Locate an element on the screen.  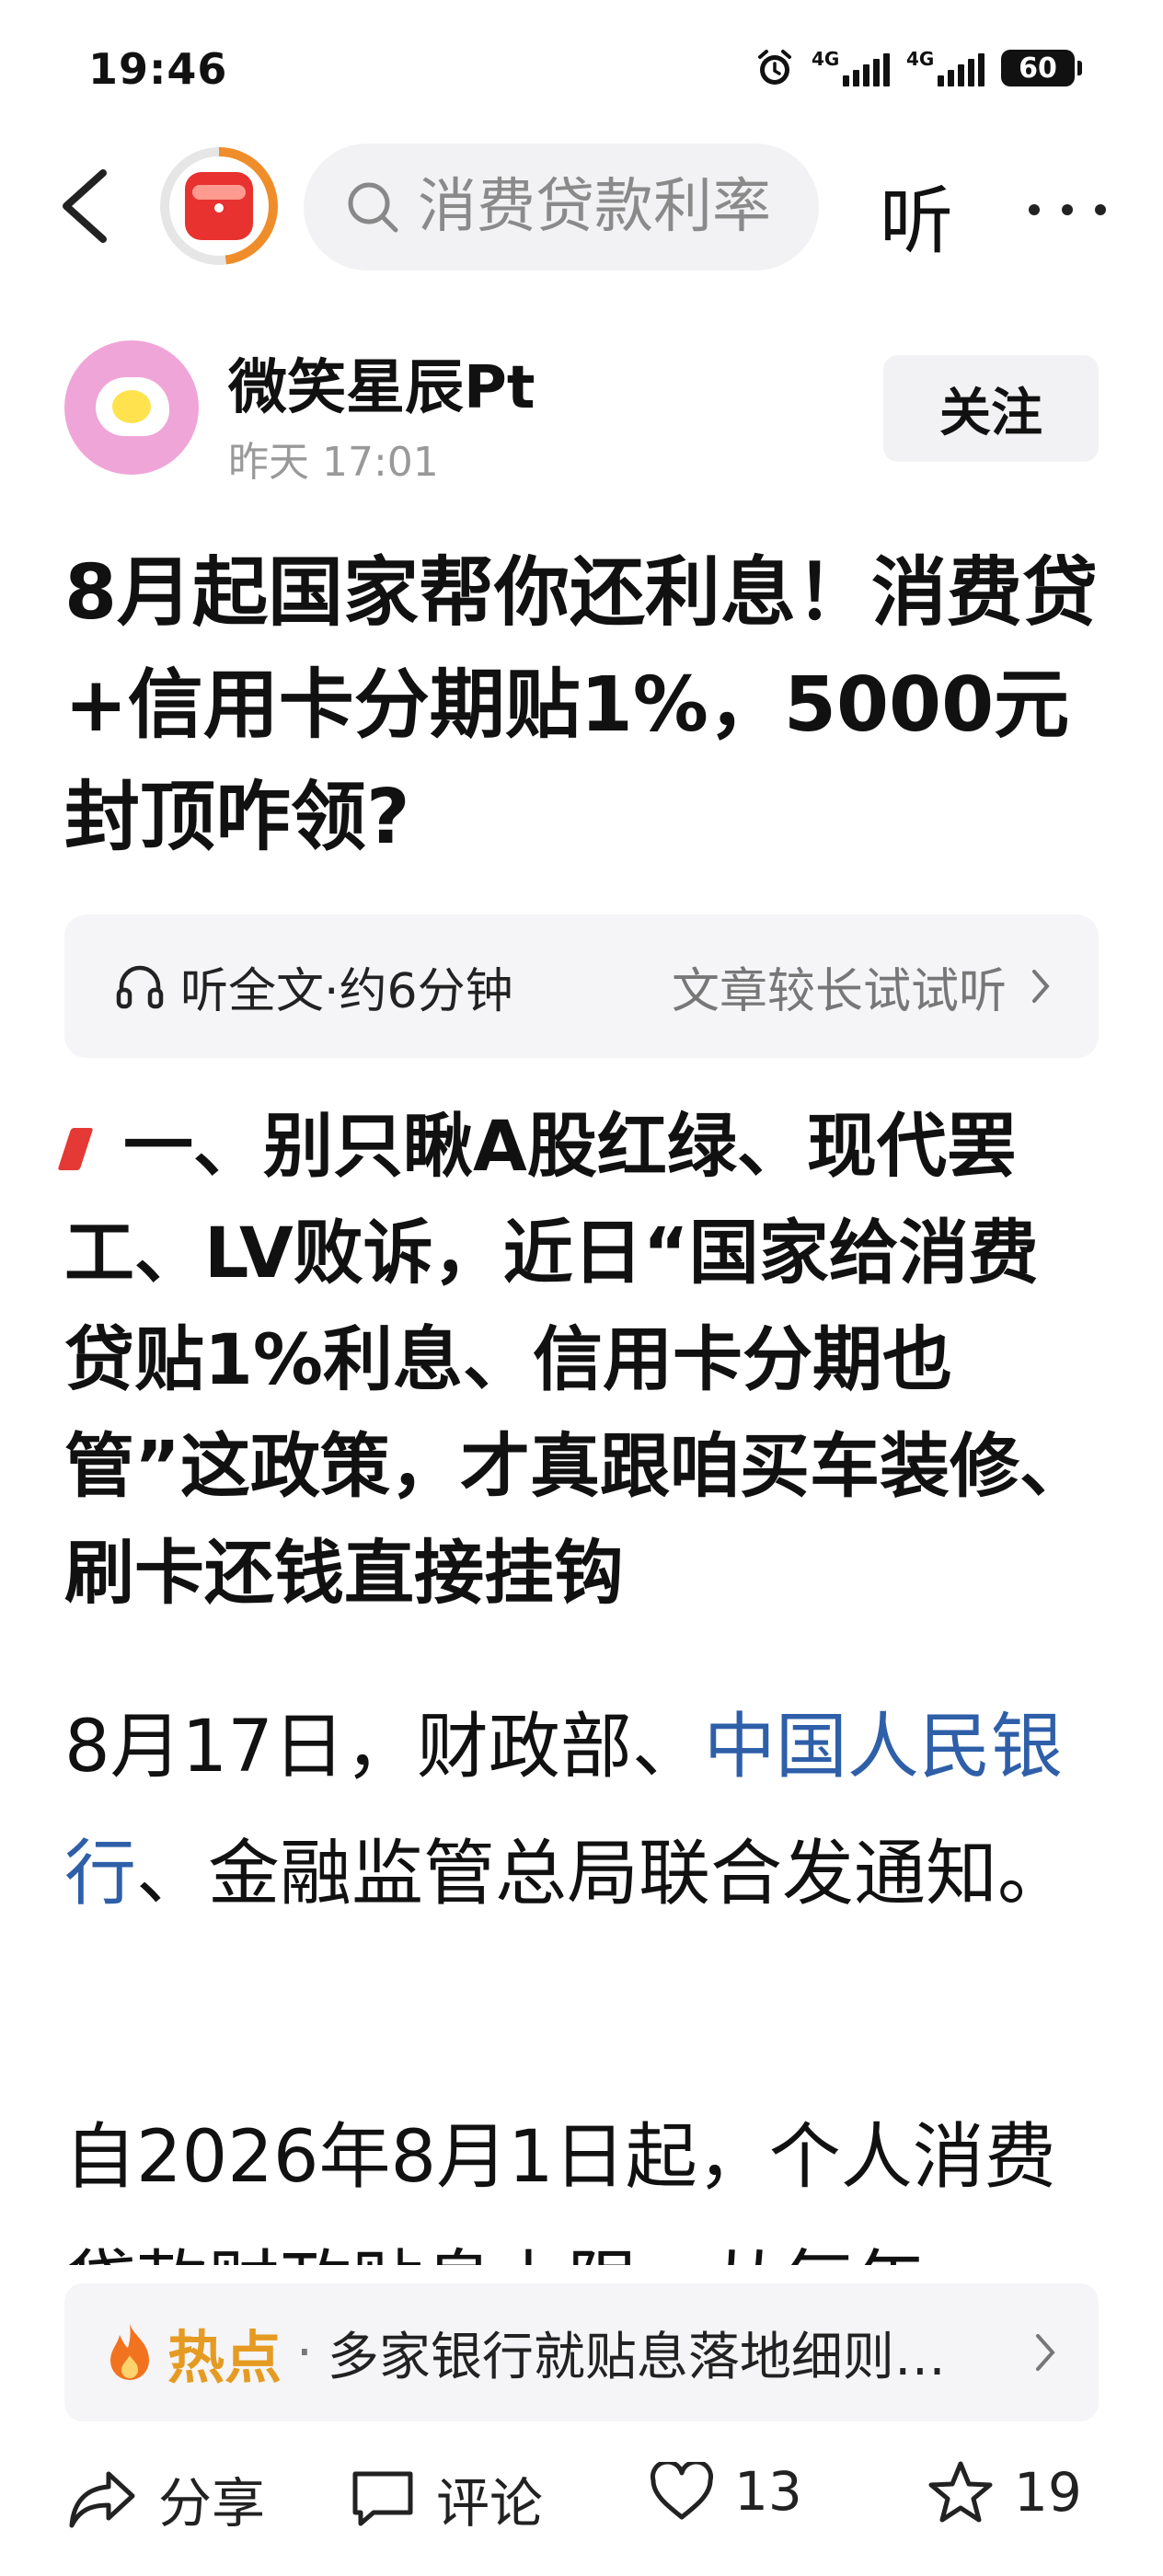
app-logo is located at coordinates (219, 206).